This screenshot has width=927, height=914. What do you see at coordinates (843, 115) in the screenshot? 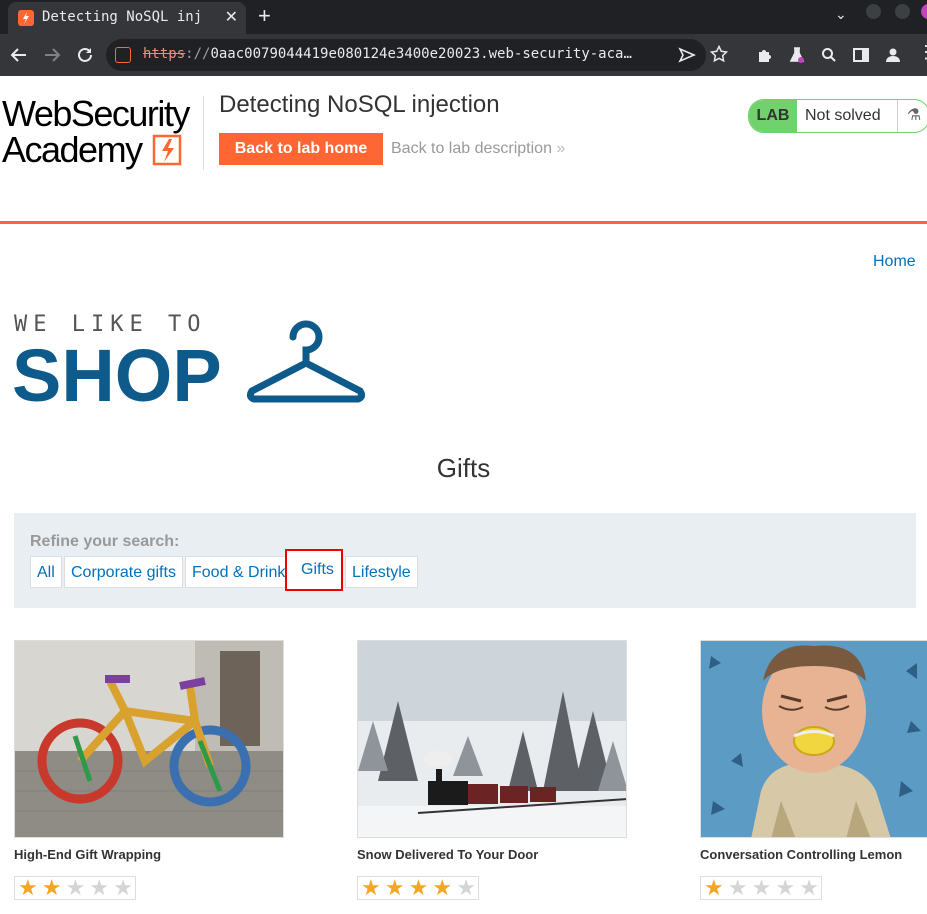
I see `lab-status-text: Not solved` at bounding box center [843, 115].